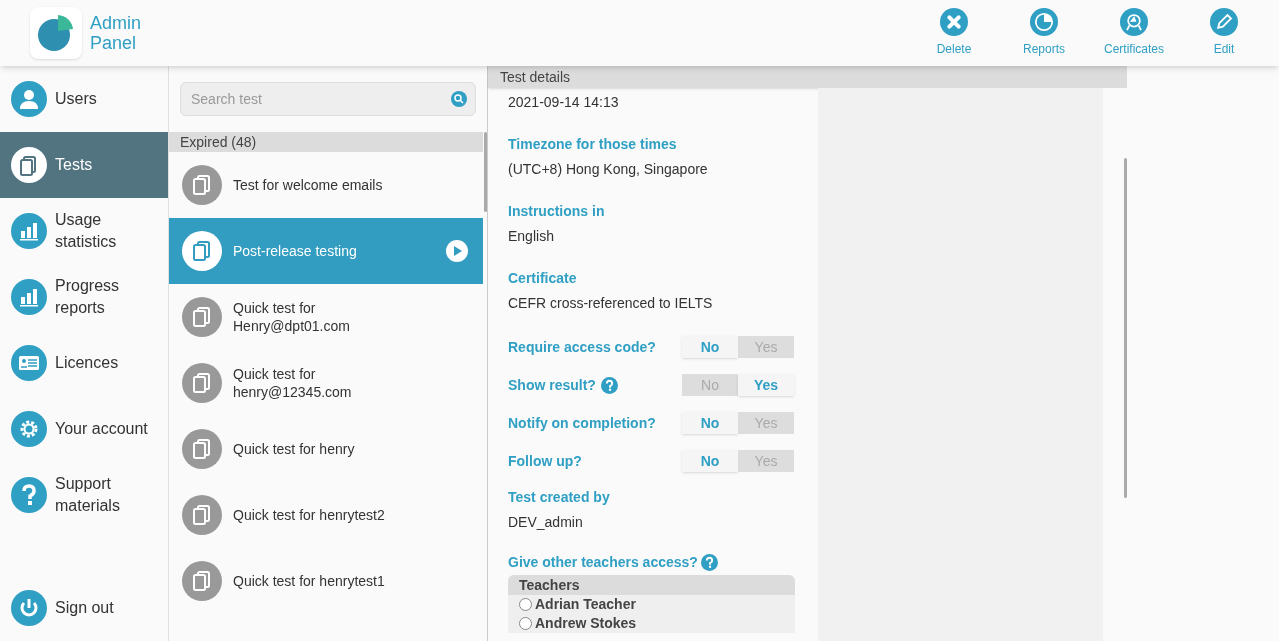  I want to click on logo-icon, so click(56, 33).